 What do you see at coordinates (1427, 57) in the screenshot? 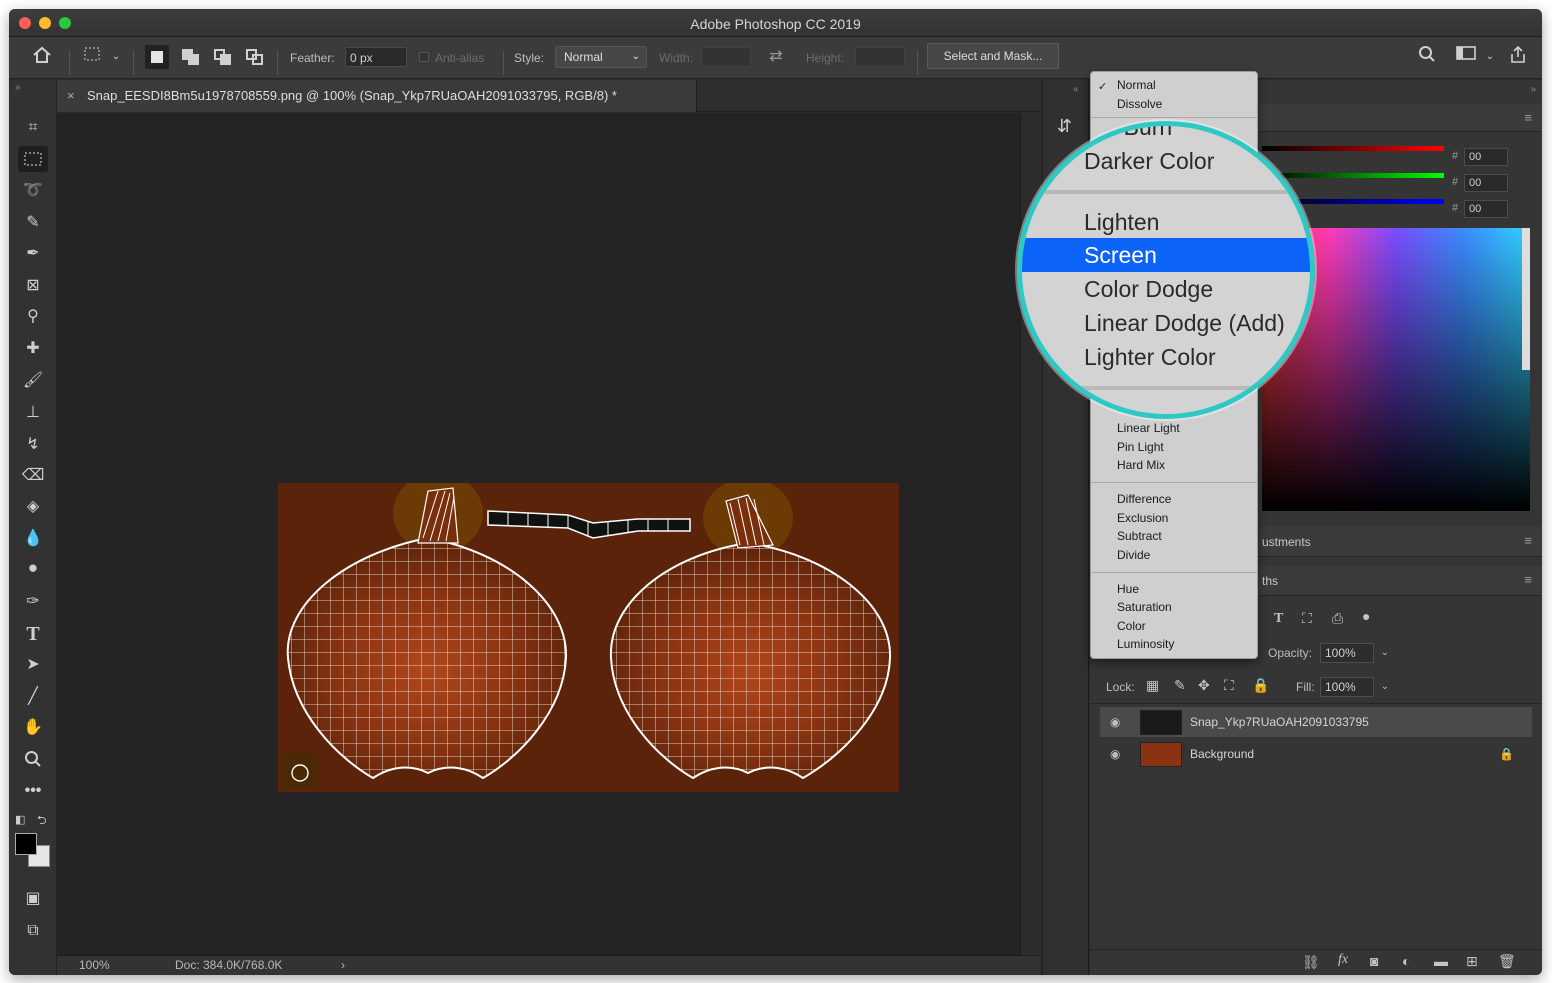
I see `search-icon` at bounding box center [1427, 57].